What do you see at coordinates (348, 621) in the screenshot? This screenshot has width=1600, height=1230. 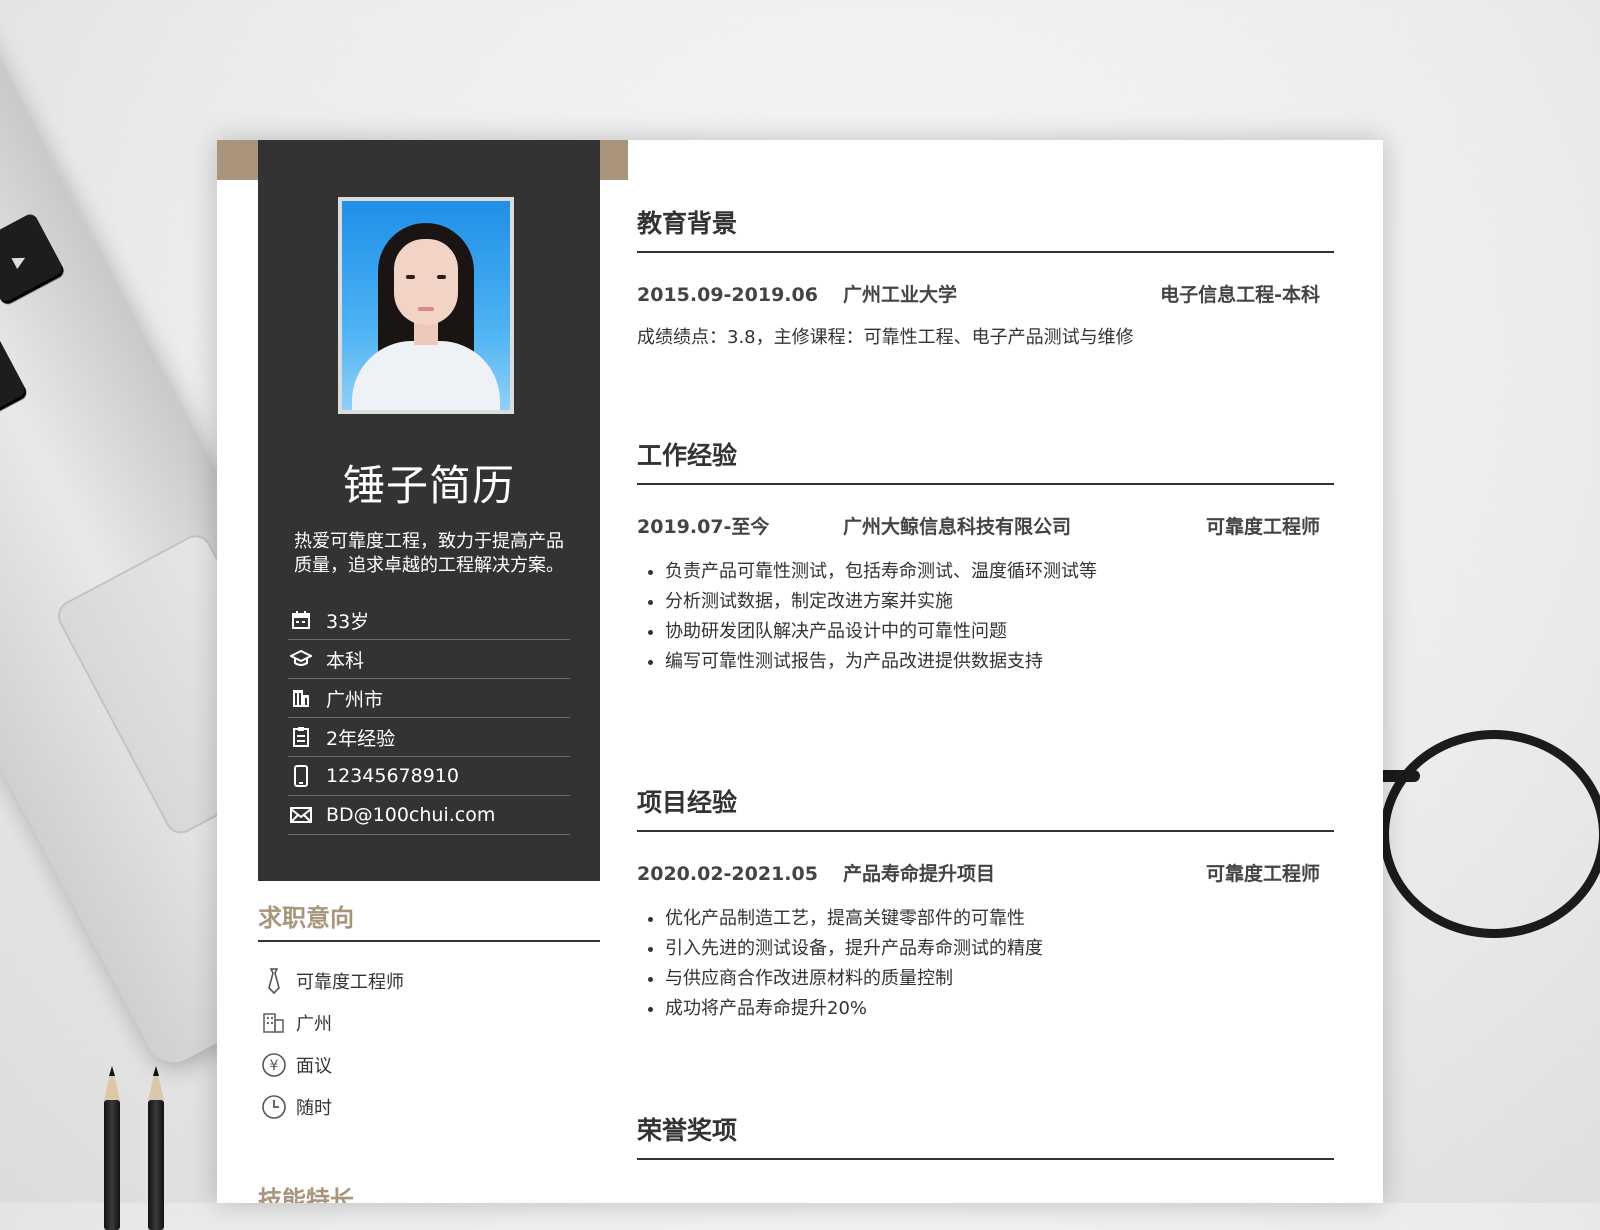 I see `info-text: 33岁` at bounding box center [348, 621].